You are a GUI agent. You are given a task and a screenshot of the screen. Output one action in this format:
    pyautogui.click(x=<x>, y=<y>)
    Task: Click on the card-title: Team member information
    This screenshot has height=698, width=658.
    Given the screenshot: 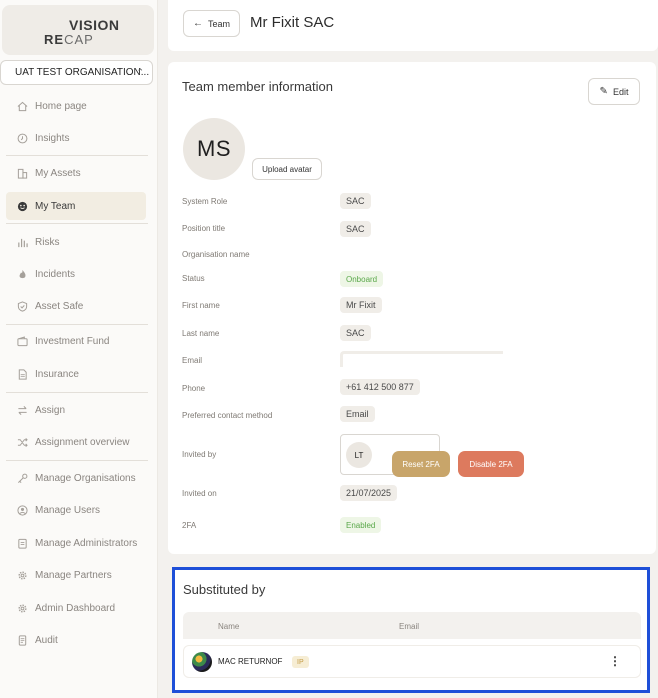 What is the action you would take?
    pyautogui.click(x=257, y=86)
    